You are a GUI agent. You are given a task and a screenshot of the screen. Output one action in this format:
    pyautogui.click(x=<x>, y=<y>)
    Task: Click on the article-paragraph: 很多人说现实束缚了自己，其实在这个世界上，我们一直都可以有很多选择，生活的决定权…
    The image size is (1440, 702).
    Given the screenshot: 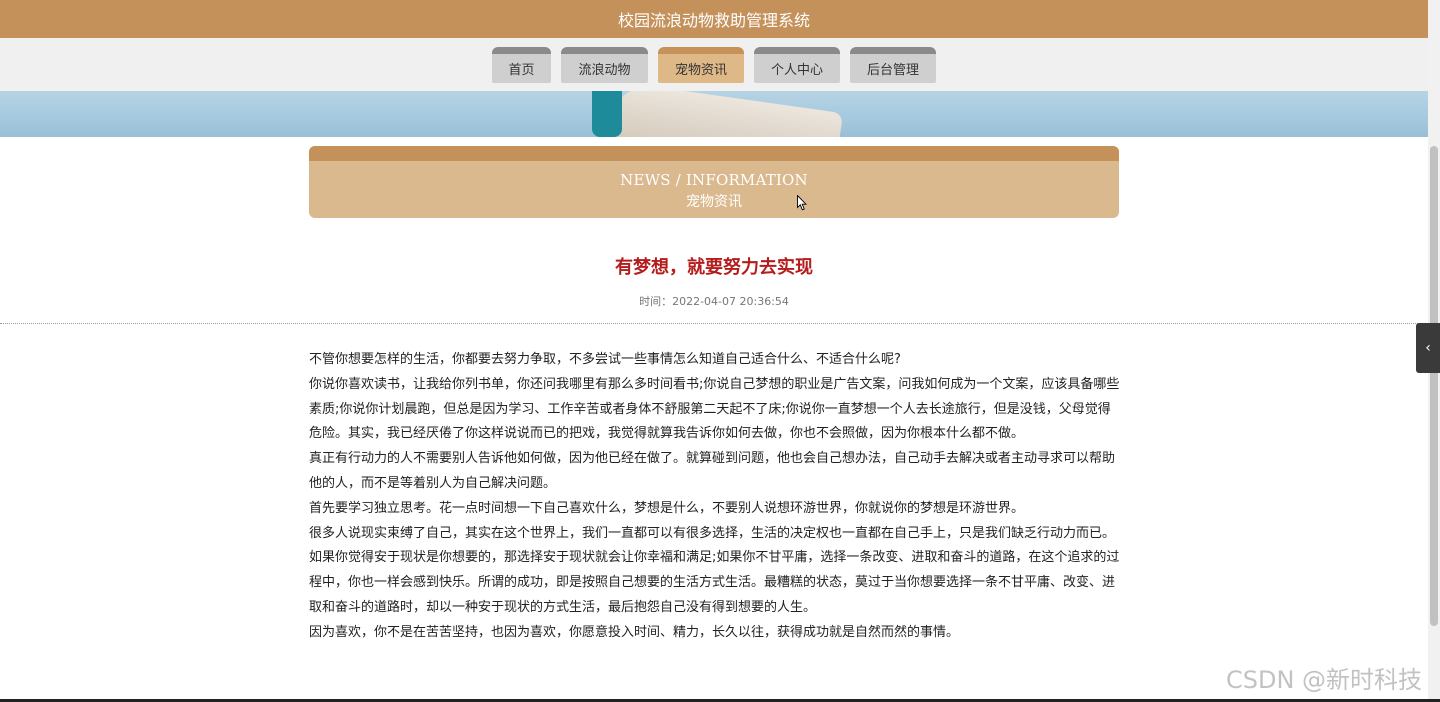 What is the action you would take?
    pyautogui.click(x=712, y=533)
    